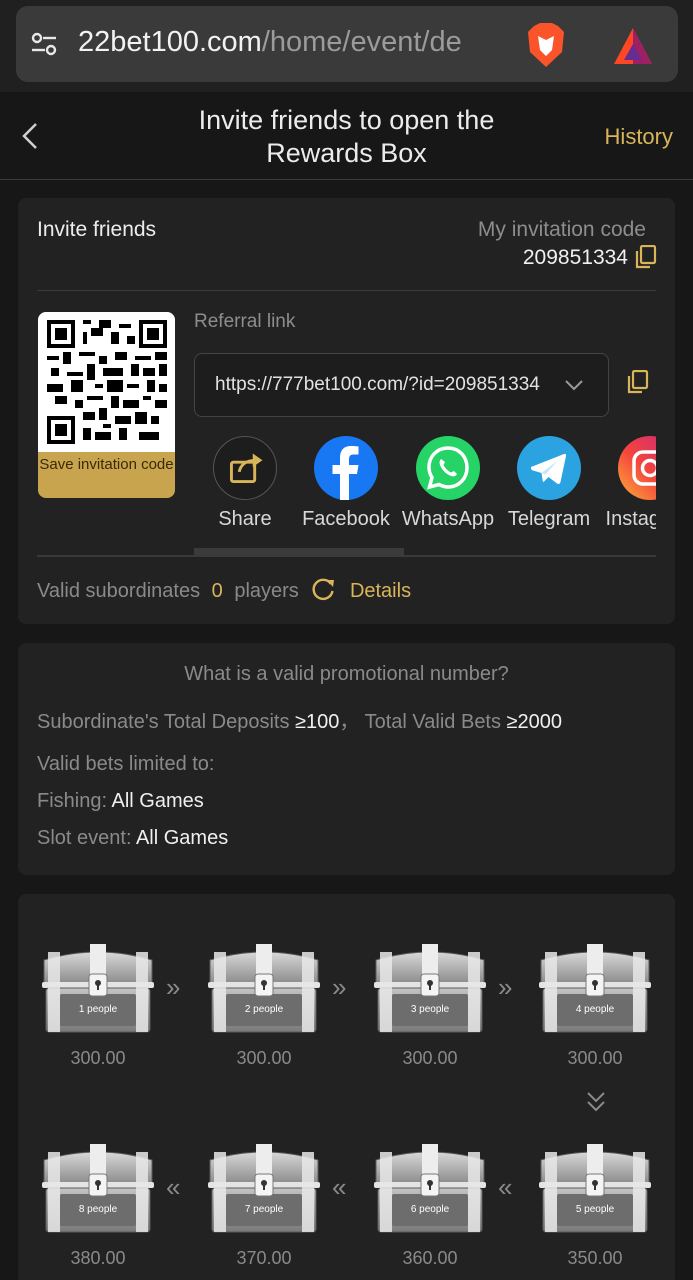  I want to click on chest-people-label: 5 people, so click(595, 1209).